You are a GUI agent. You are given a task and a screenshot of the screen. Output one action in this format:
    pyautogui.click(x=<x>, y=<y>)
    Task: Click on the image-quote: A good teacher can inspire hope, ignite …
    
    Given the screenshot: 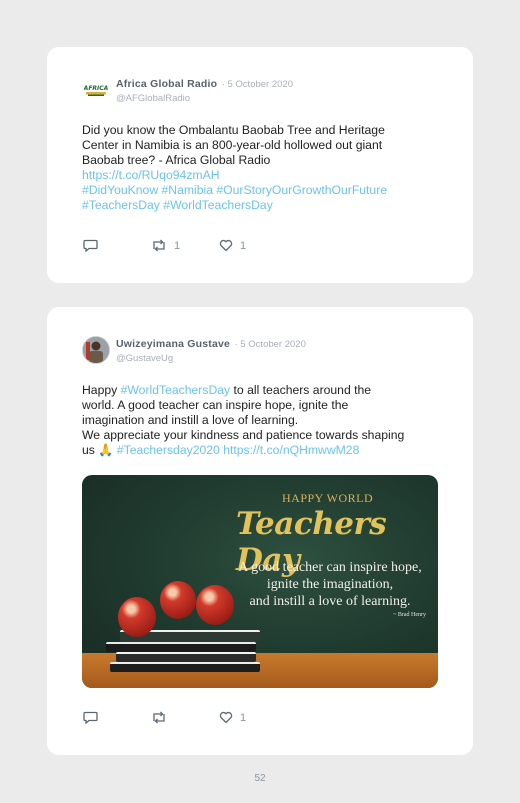 What is the action you would take?
    pyautogui.click(x=330, y=584)
    